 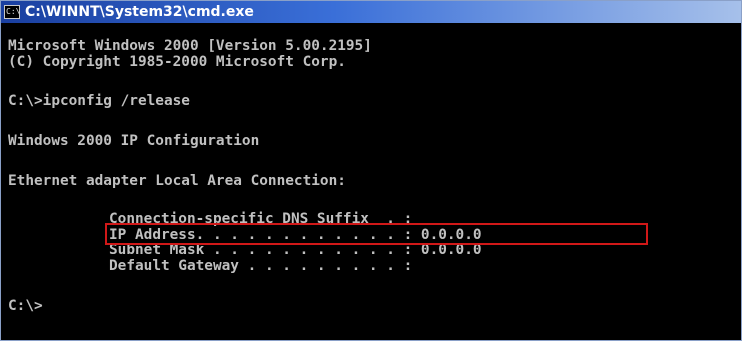 I want to click on console-icon: C:\, so click(x=12, y=12).